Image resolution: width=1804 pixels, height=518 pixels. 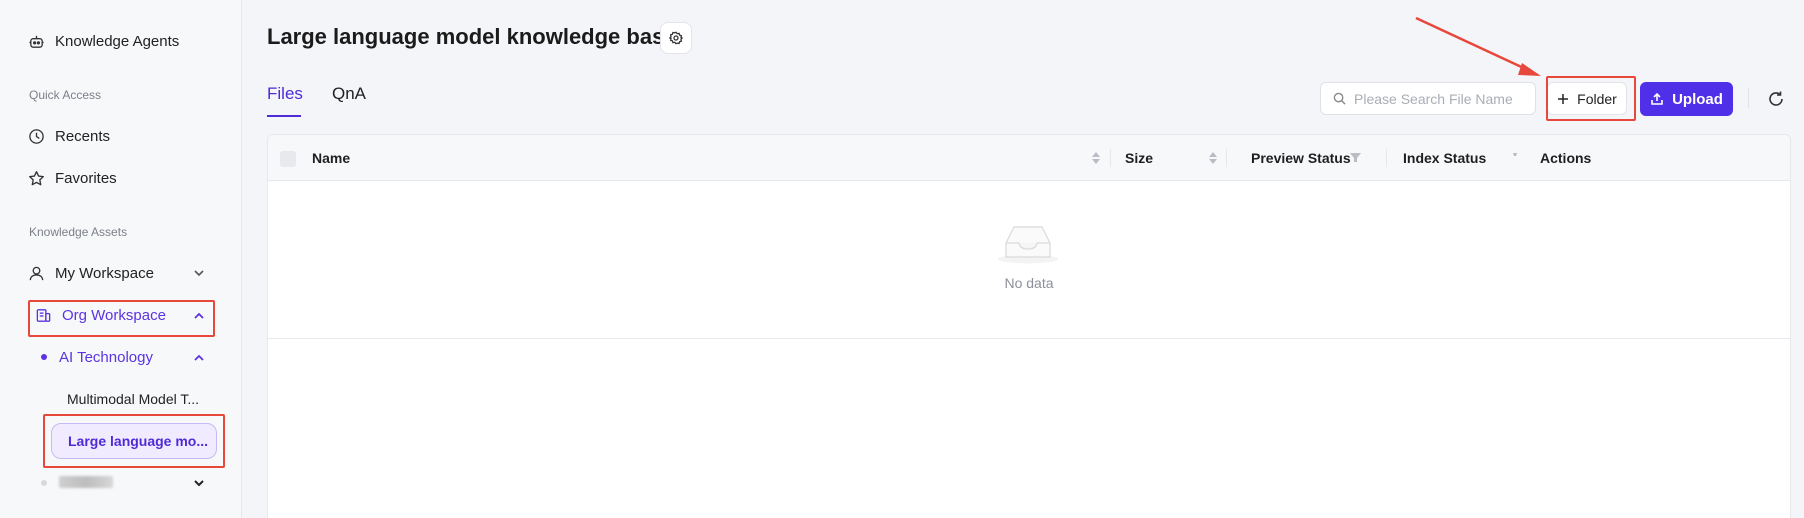 What do you see at coordinates (1339, 98) in the screenshot?
I see `search-icon` at bounding box center [1339, 98].